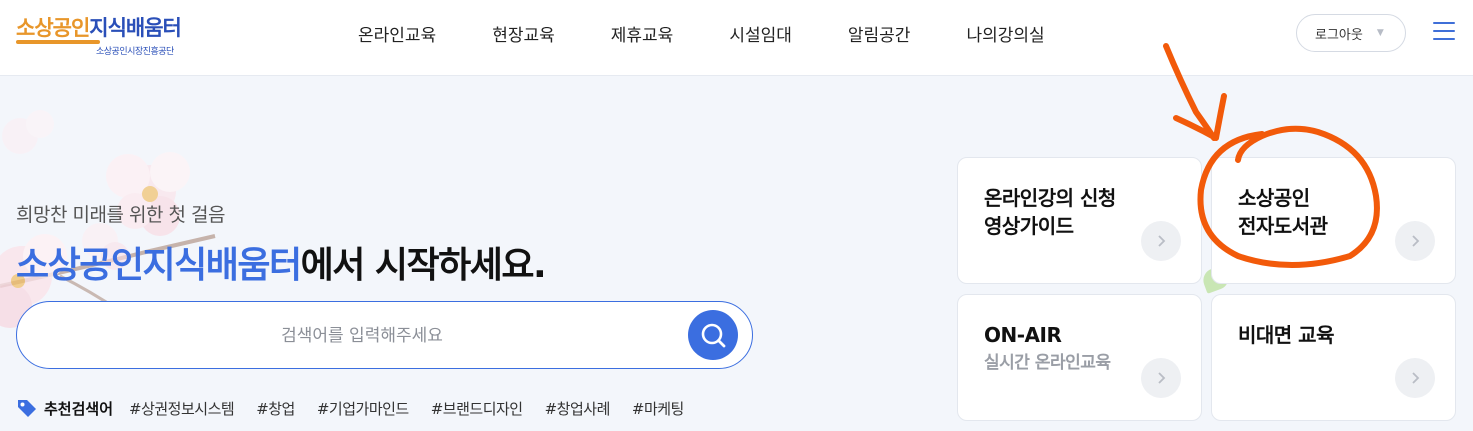  I want to click on logo-title: 소상공인지식배움터, so click(99, 27).